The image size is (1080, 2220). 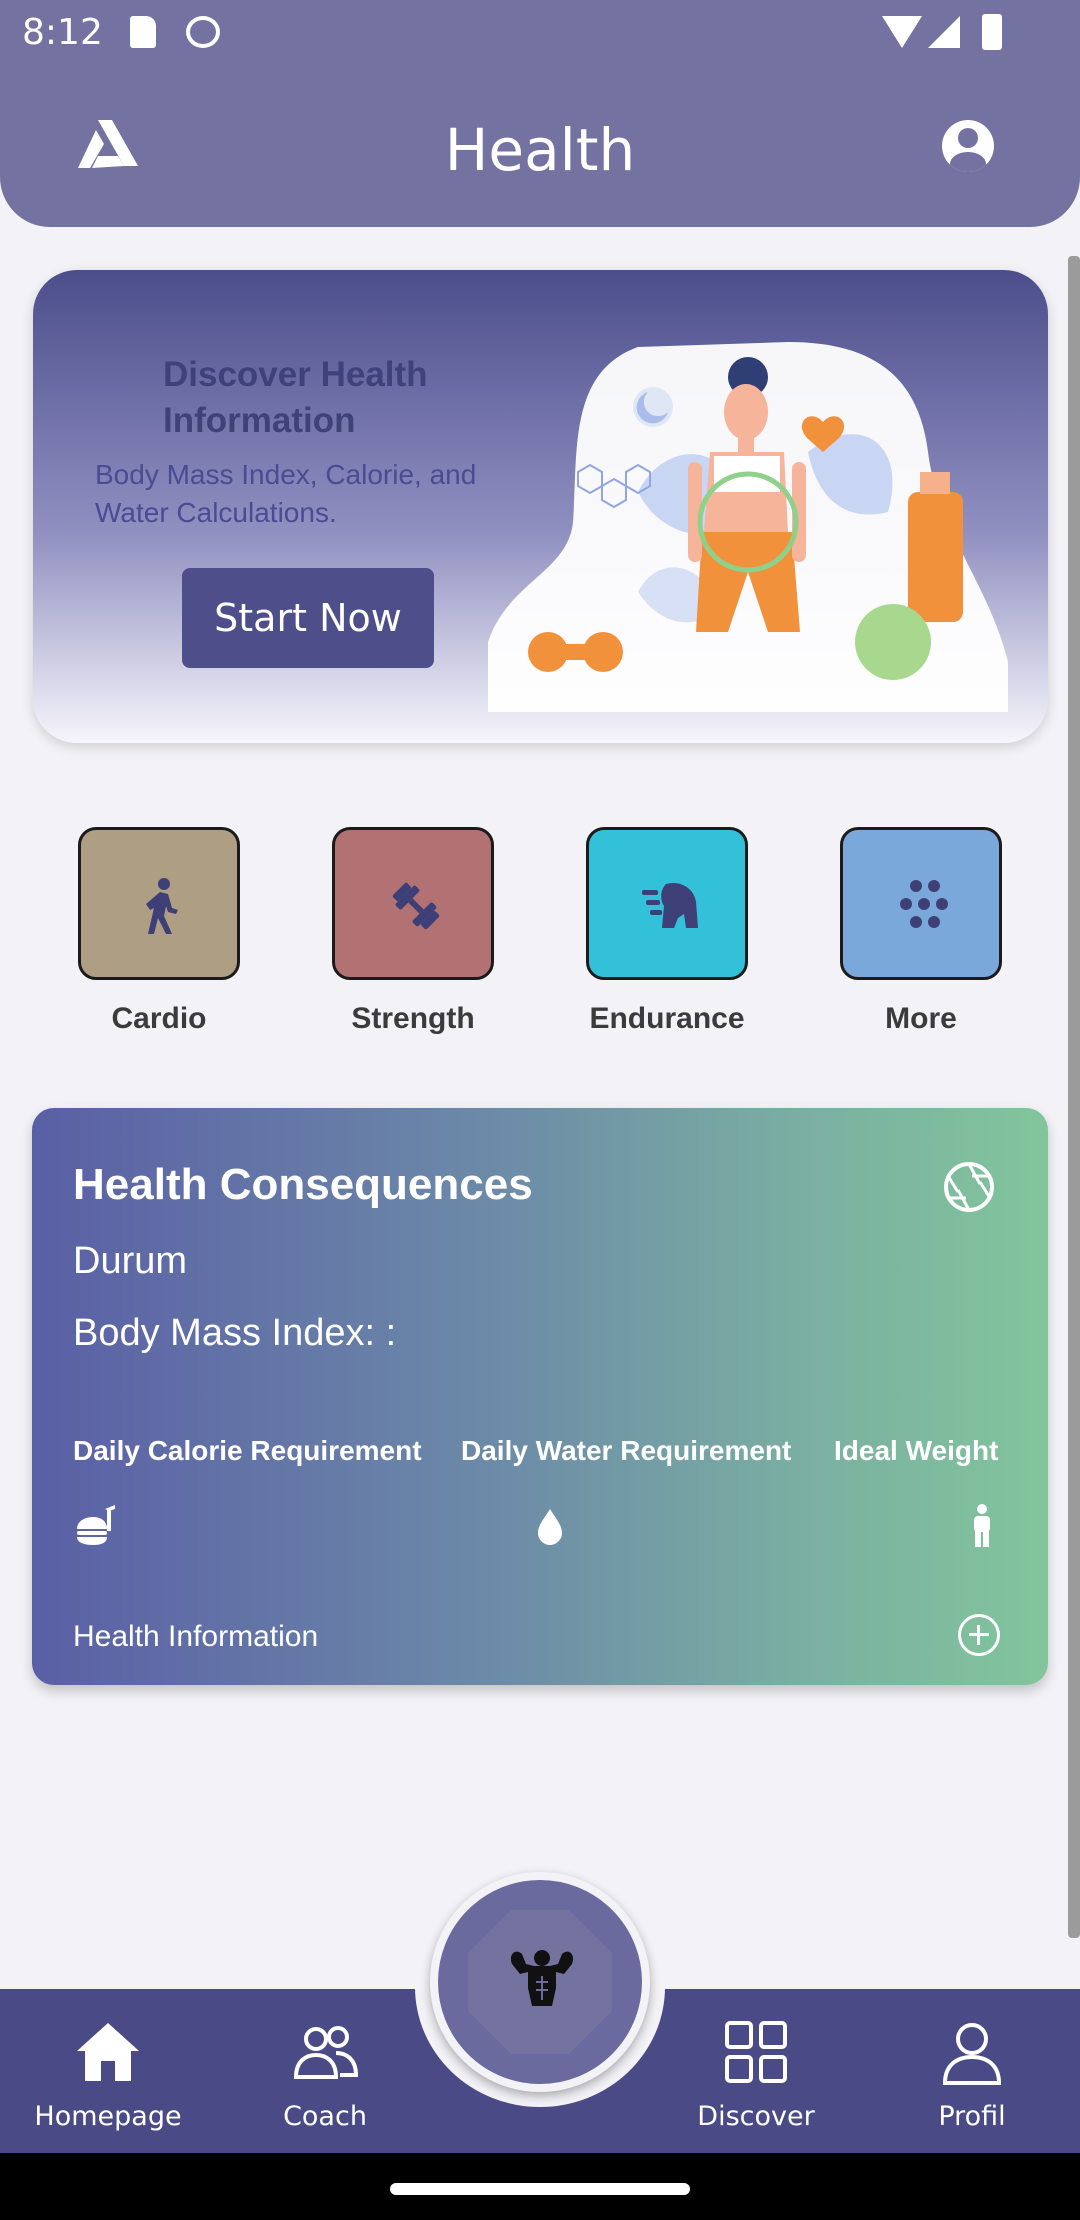 I want to click on nav-label: Homepage, so click(x=108, y=2116).